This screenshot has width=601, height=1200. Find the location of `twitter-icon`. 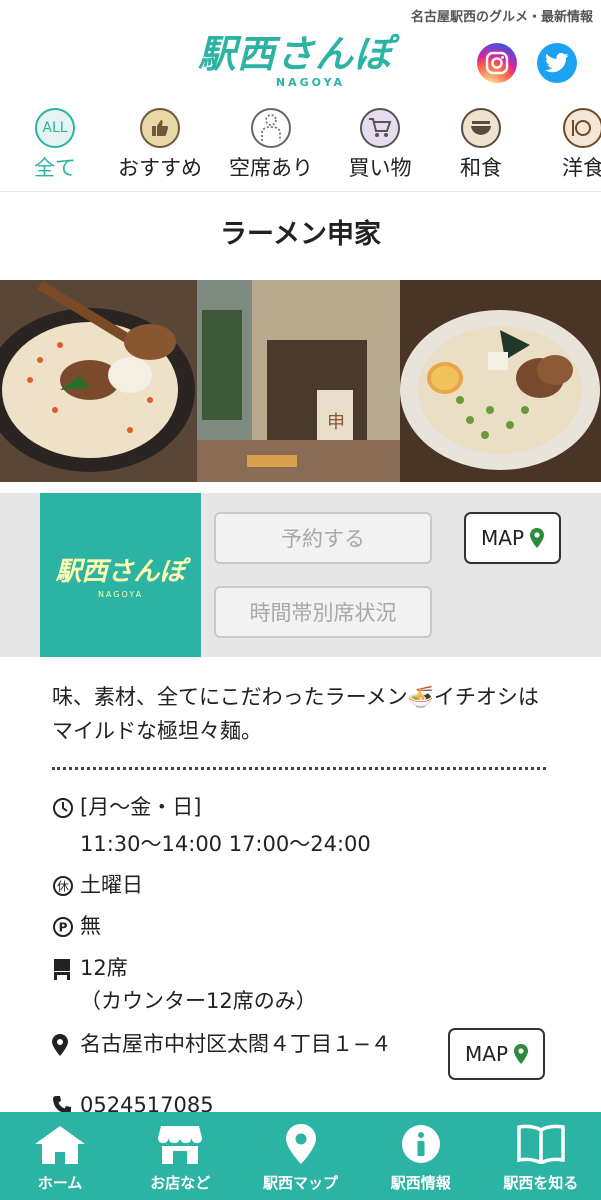

twitter-icon is located at coordinates (557, 63).